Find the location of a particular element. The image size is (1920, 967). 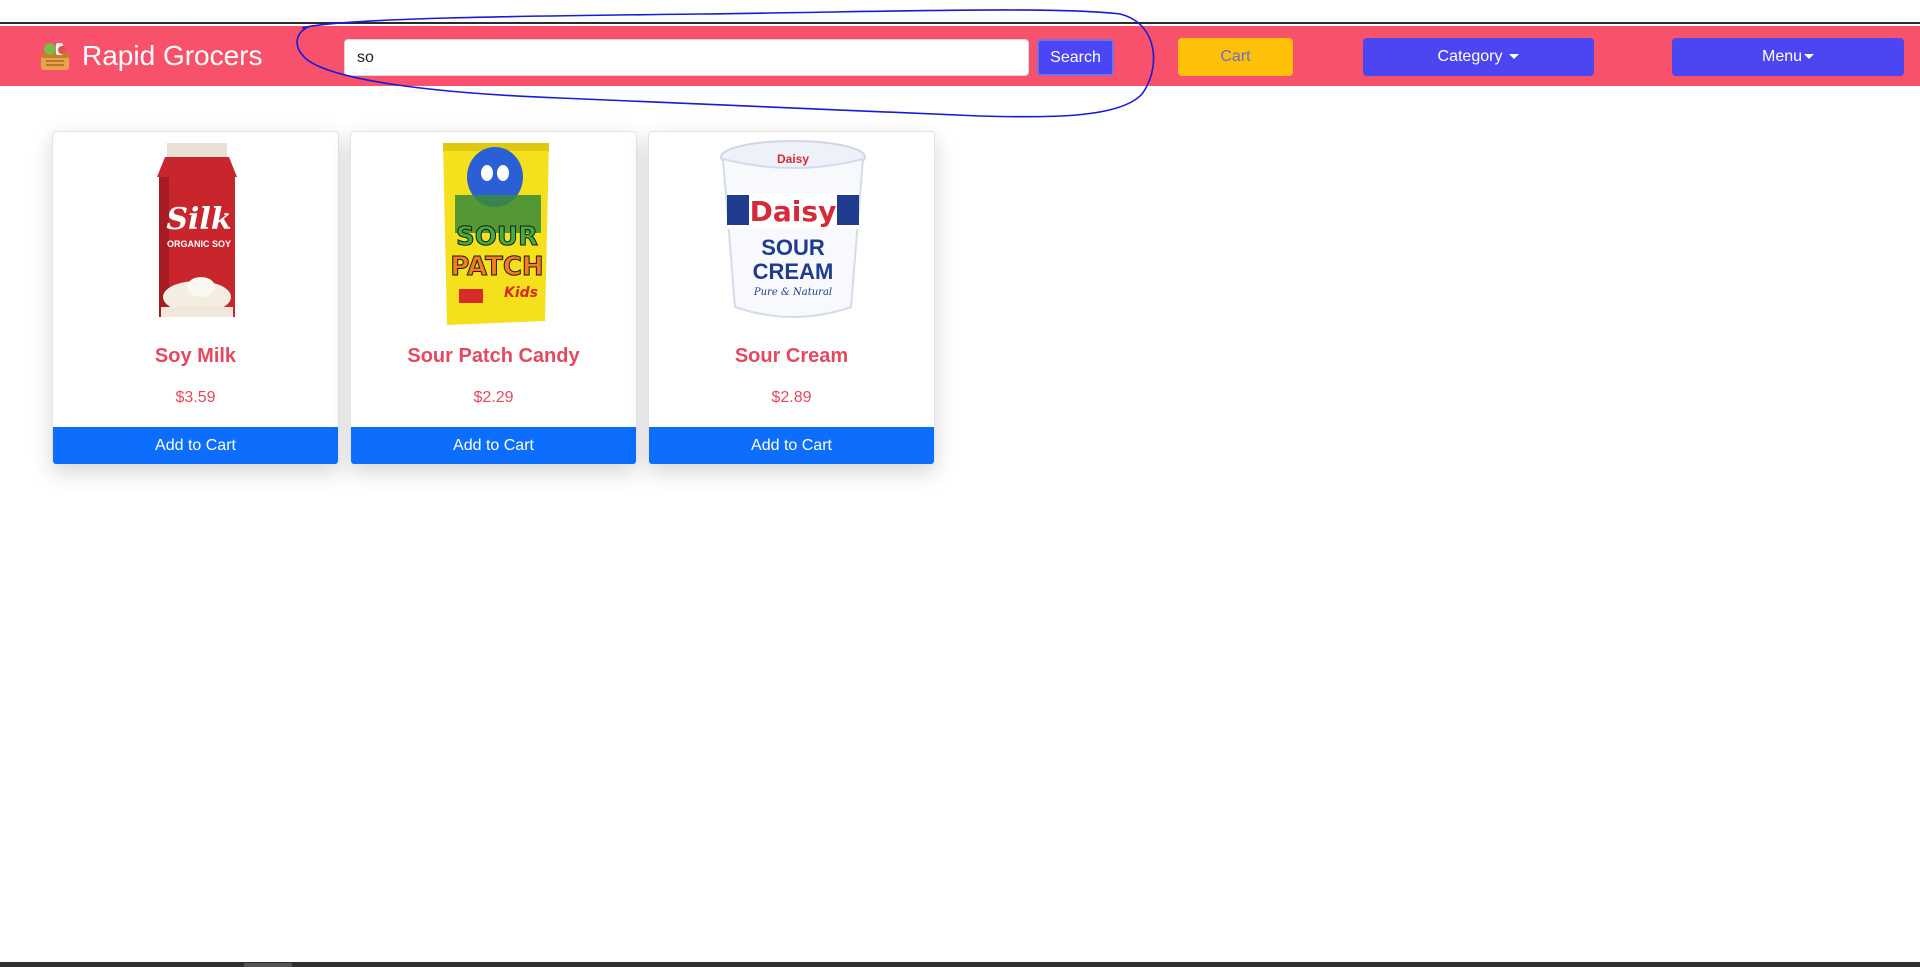

daisy-lid-text: Daisy is located at coordinates (792, 159).